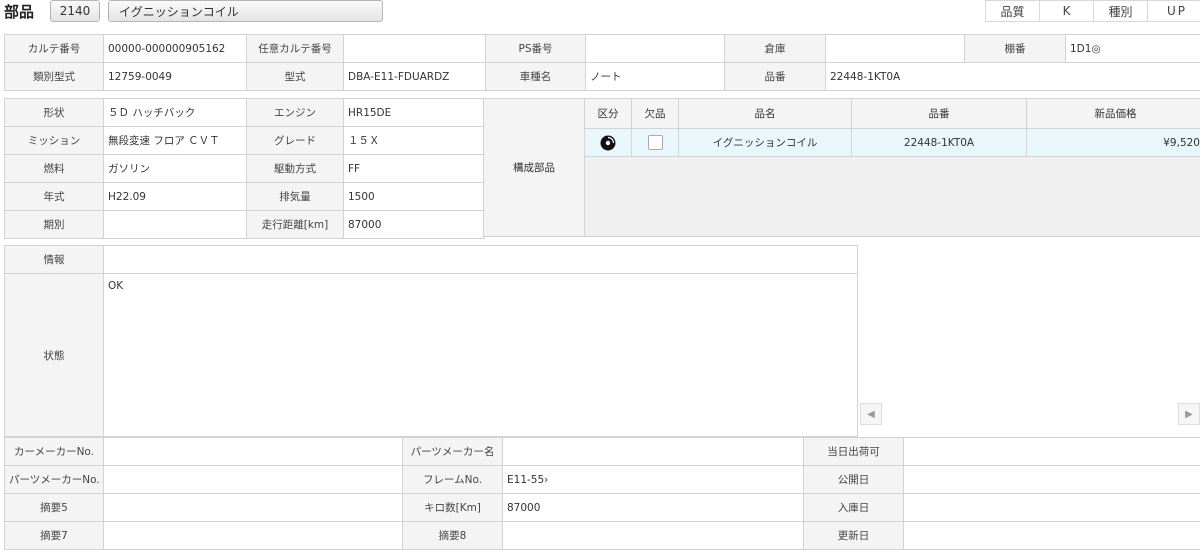  Describe the element at coordinates (608, 114) in the screenshot. I see `col-category: 区分` at that location.